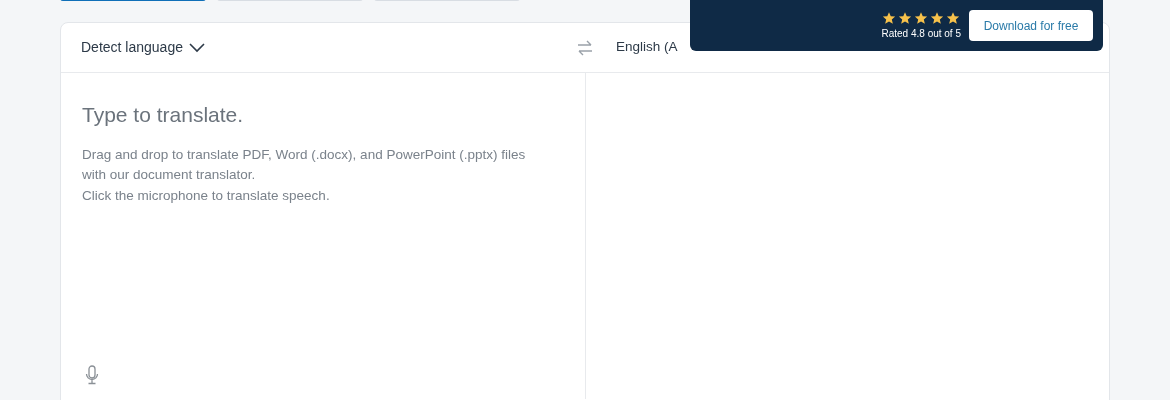 The width and height of the screenshot is (1170, 400). Describe the element at coordinates (322, 115) in the screenshot. I see `source-text-field: Type to translate.` at that location.